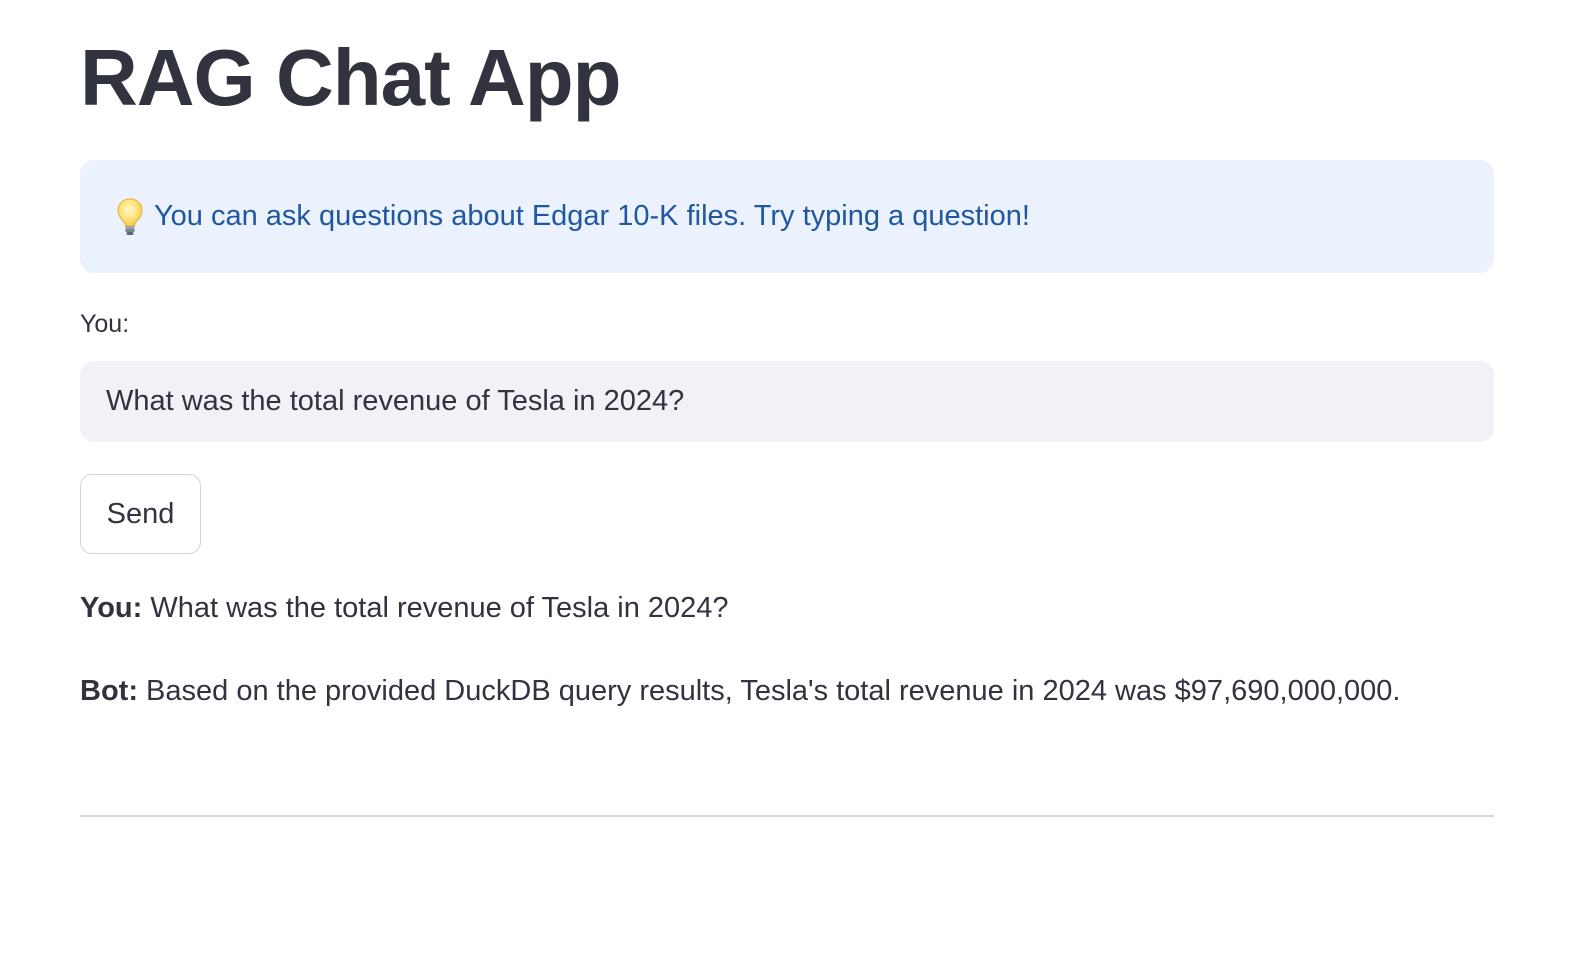 The image size is (1594, 954). What do you see at coordinates (140, 514) in the screenshot?
I see `send-button: Send` at bounding box center [140, 514].